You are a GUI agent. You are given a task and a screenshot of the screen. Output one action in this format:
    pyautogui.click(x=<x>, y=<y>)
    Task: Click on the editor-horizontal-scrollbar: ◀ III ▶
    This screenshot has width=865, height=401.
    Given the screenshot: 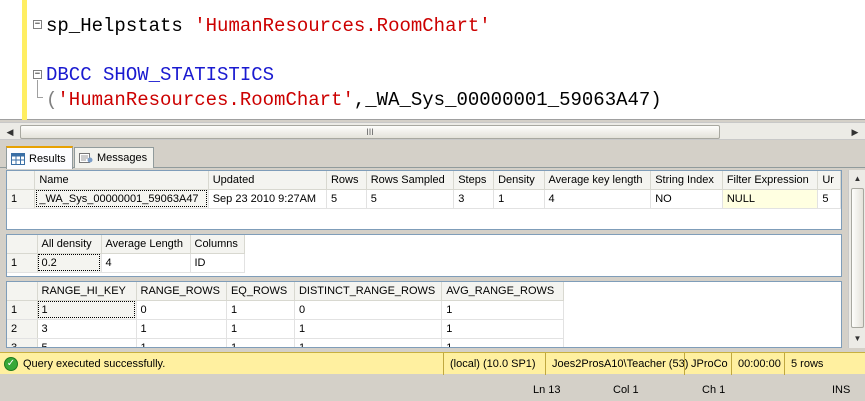 What is the action you would take?
    pyautogui.click(x=432, y=131)
    